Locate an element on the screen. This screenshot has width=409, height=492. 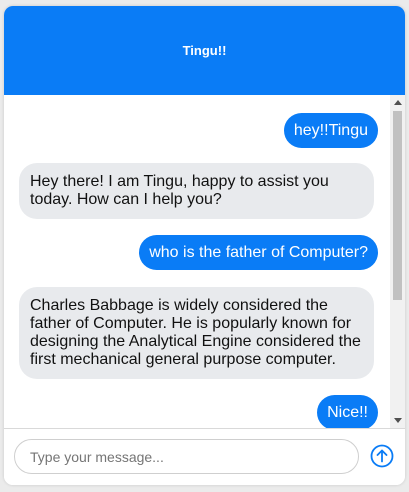
composer is located at coordinates (204, 456).